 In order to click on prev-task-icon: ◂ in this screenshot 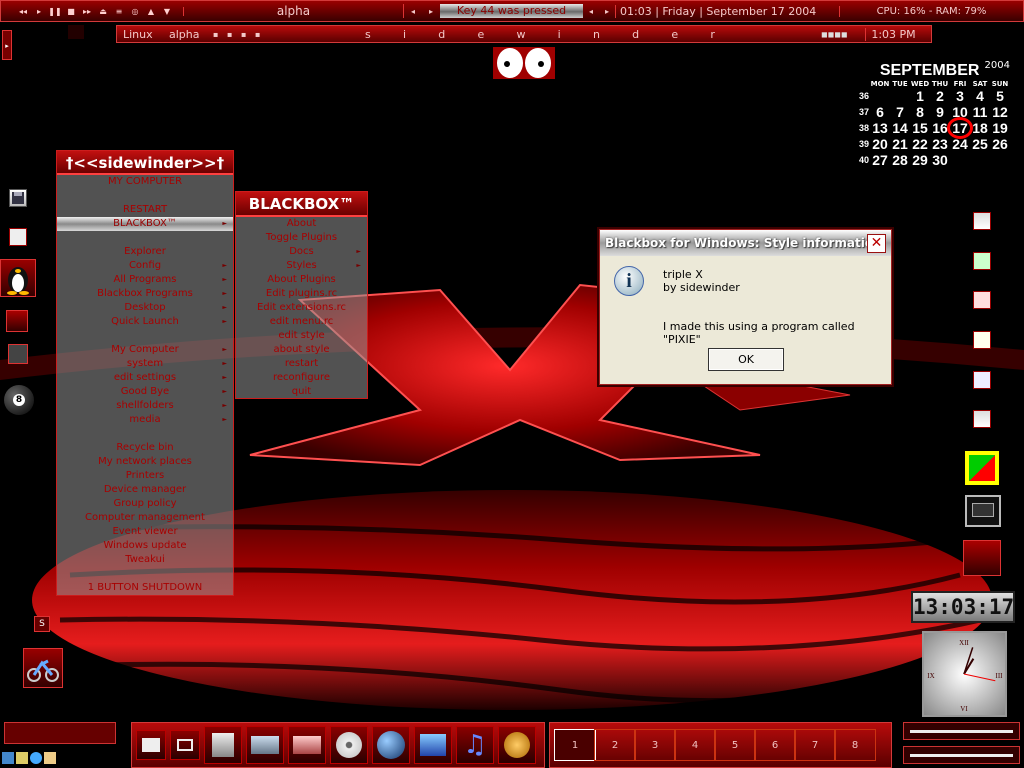, I will do `click(591, 11)`.